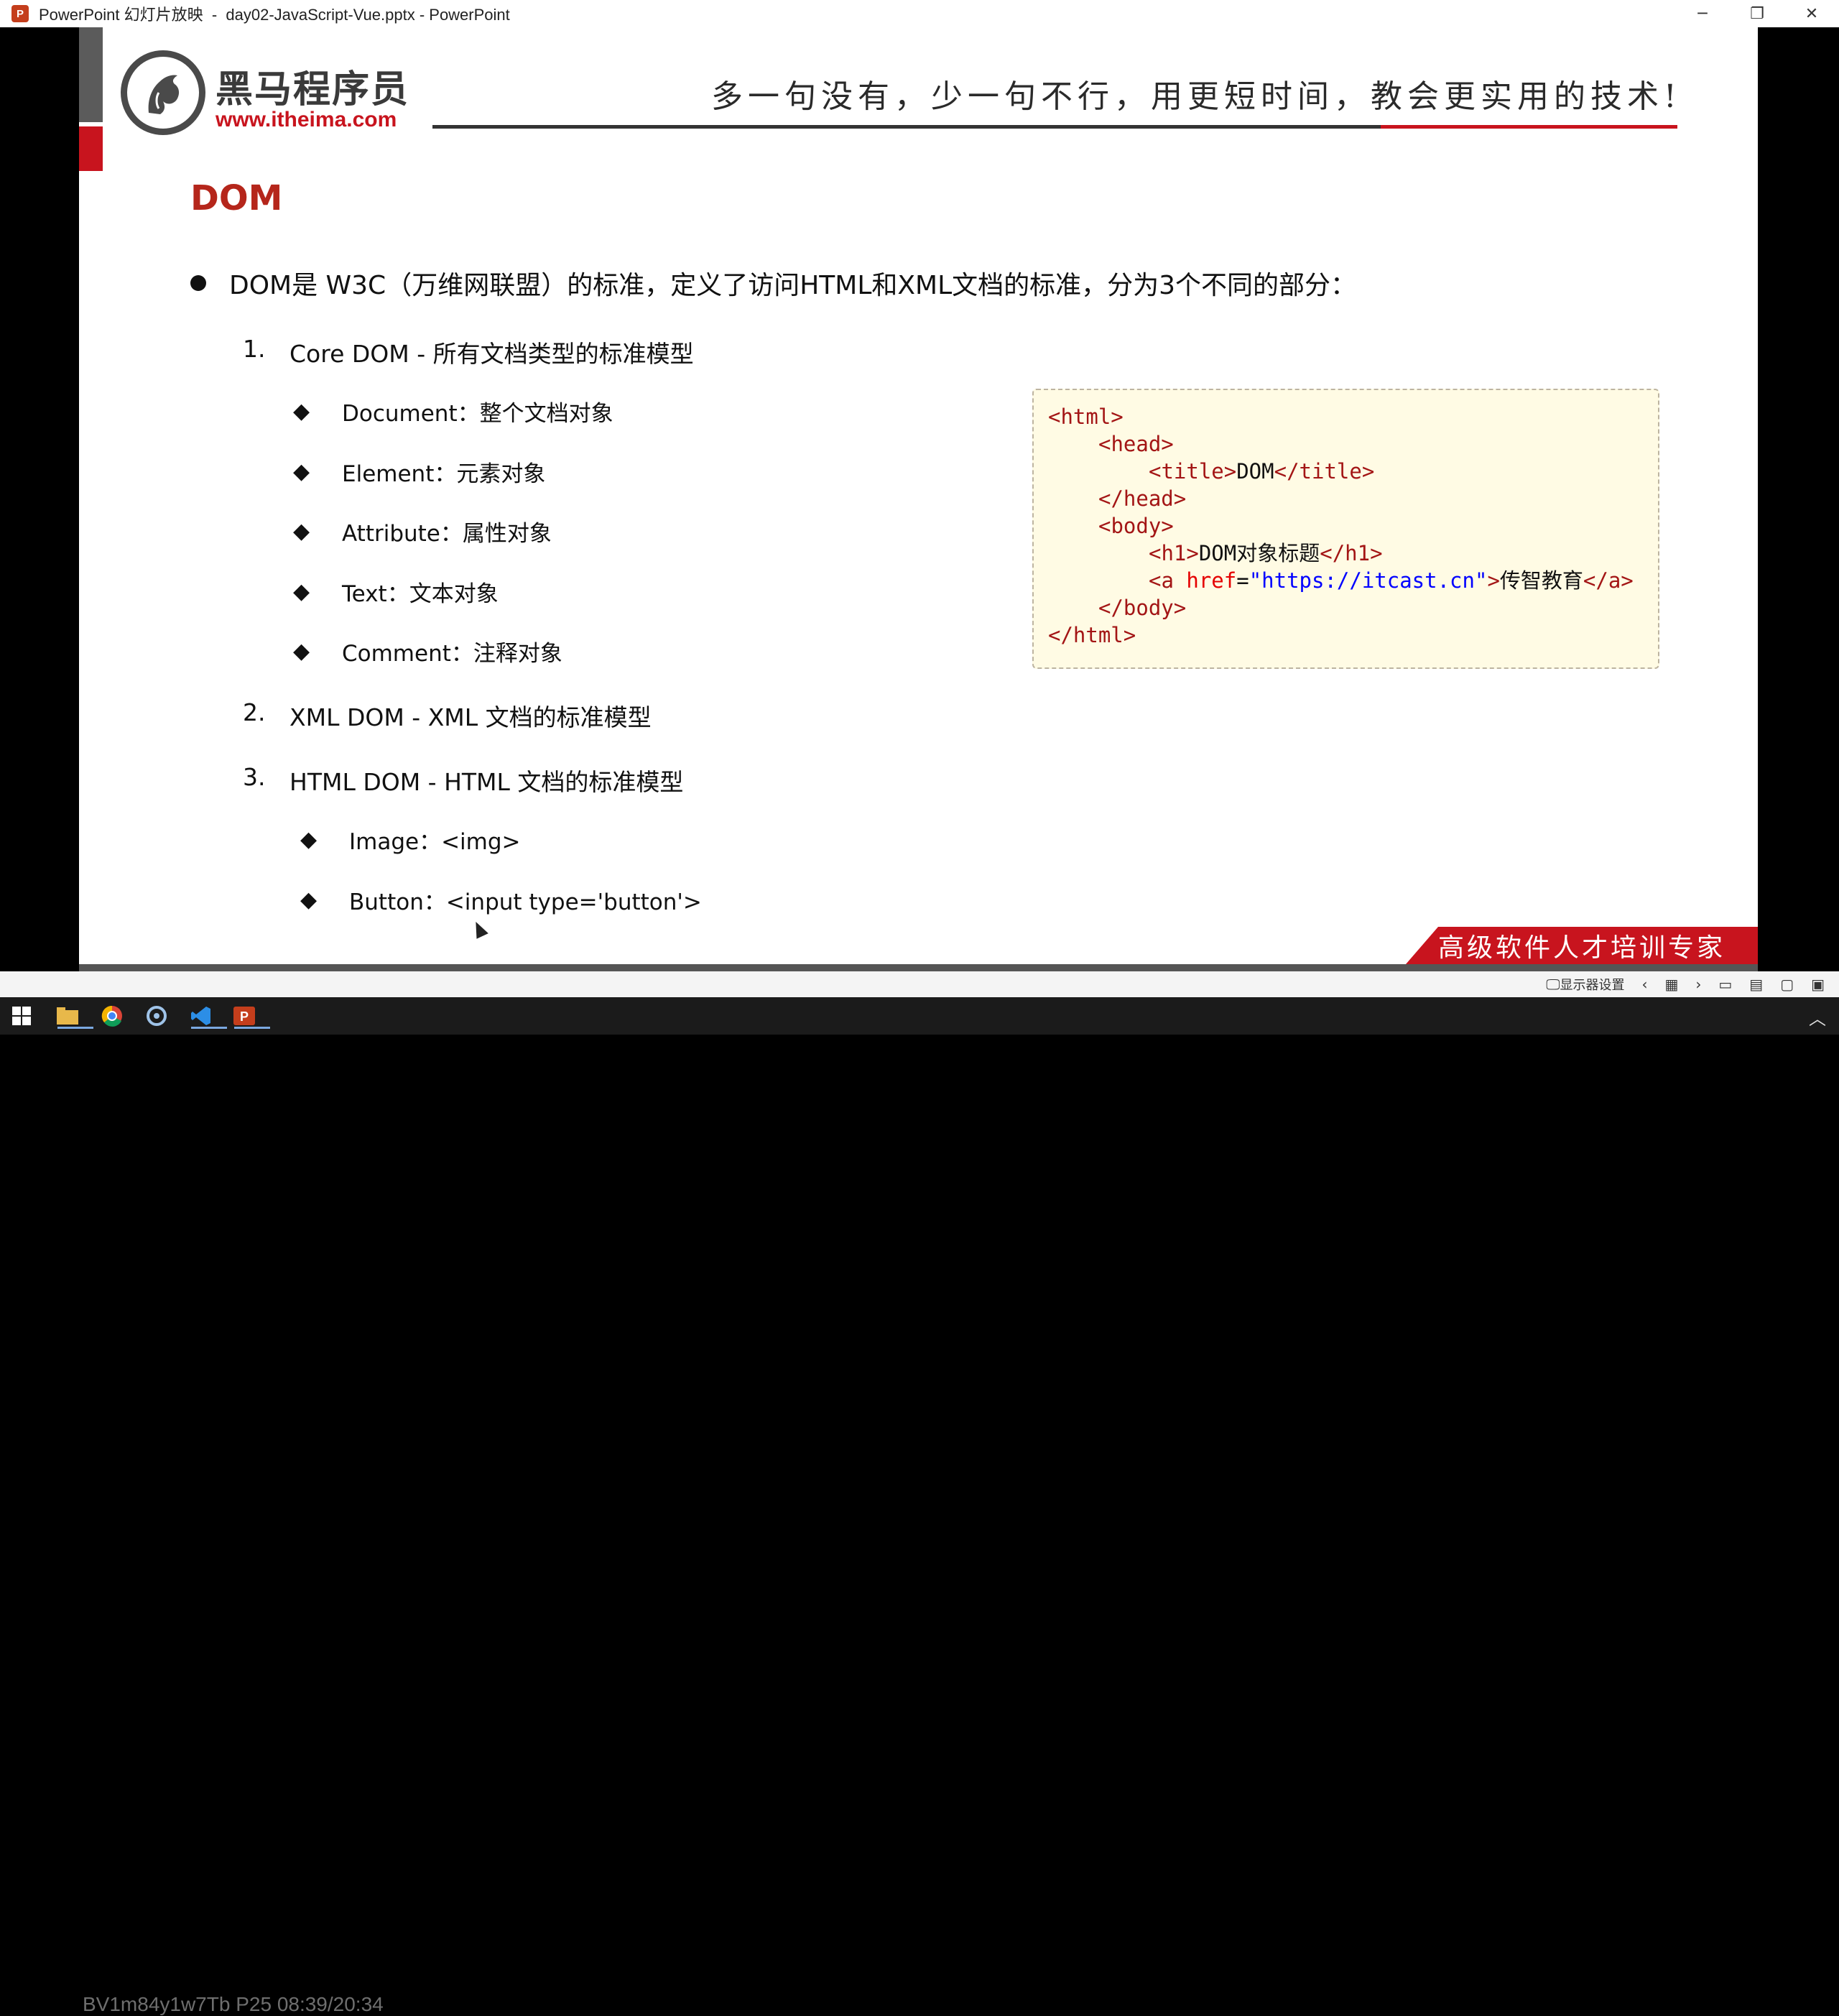 The image size is (1839, 2016). Describe the element at coordinates (208, 1016) in the screenshot. I see `vscode-icon` at that location.